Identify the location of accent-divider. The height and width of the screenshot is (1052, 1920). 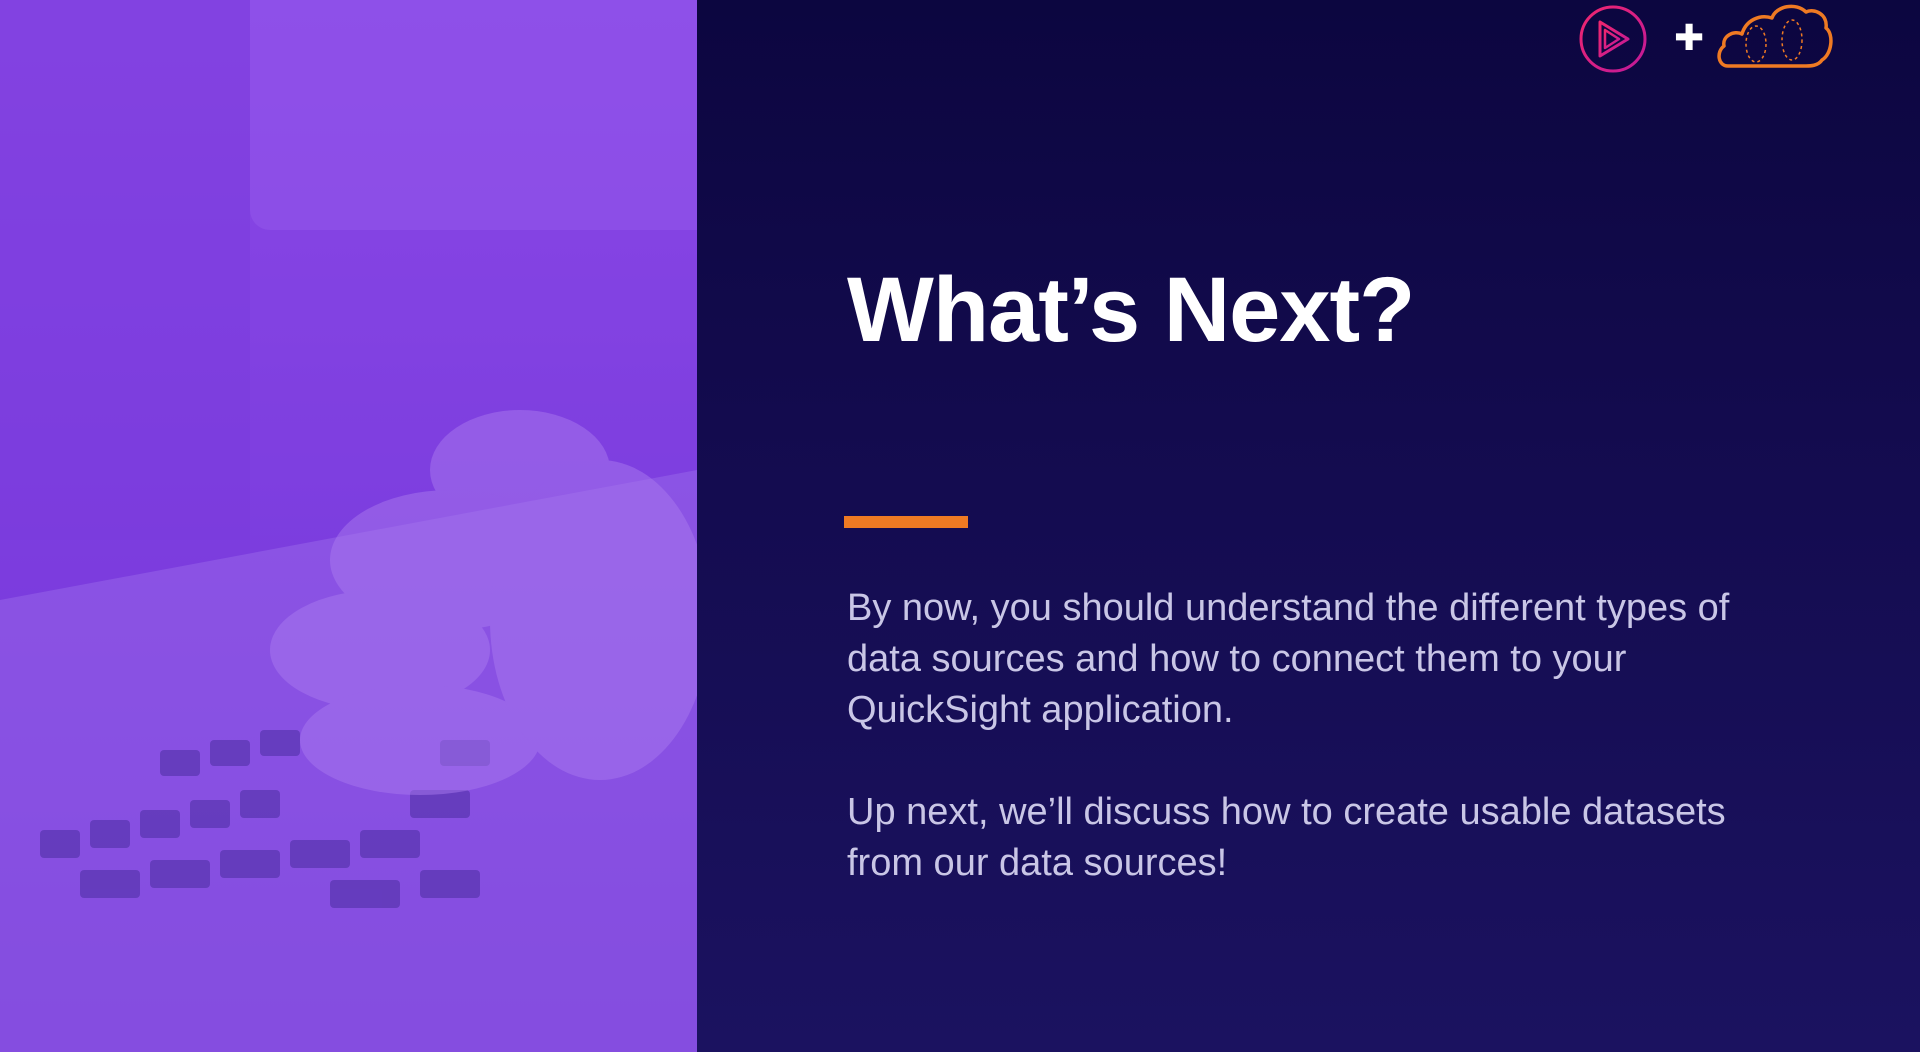
(906, 522).